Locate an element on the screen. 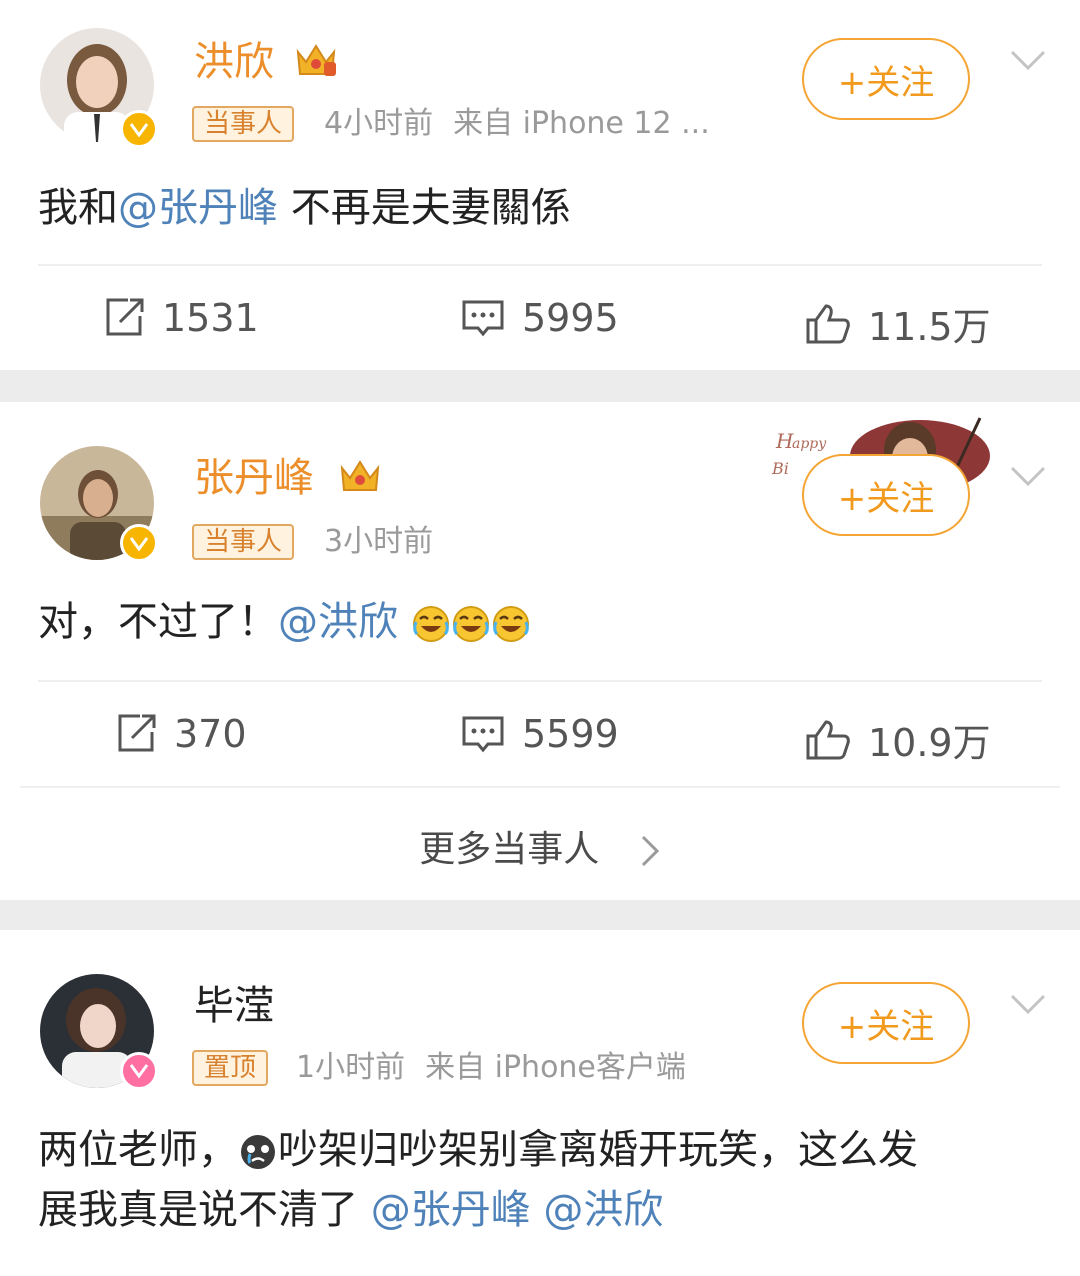 The width and height of the screenshot is (1080, 1276). repost-count: 370 is located at coordinates (210, 734).